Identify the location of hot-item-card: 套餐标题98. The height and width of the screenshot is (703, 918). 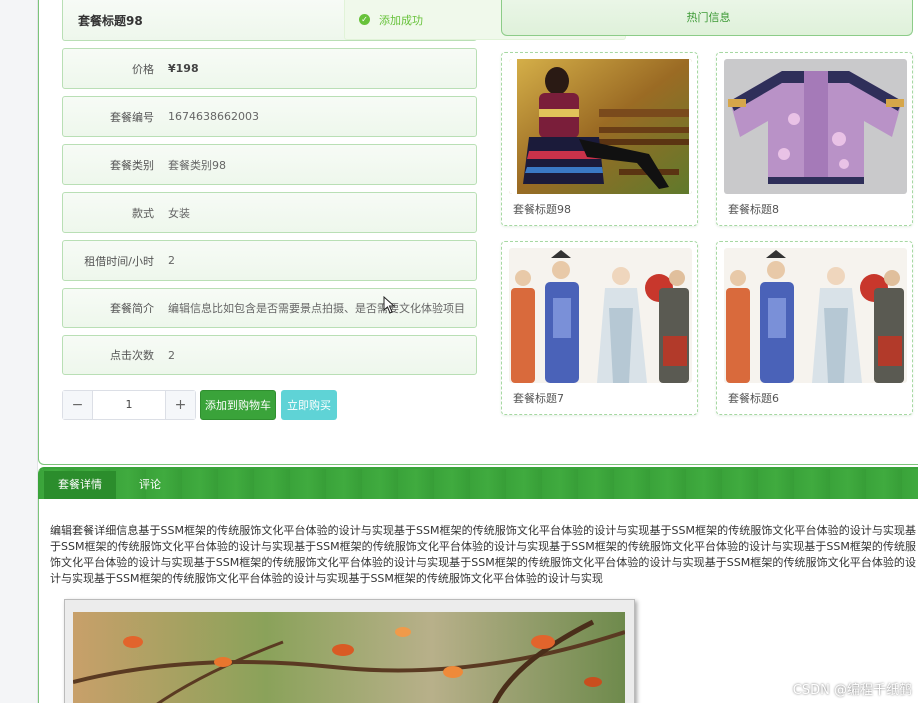
(599, 139).